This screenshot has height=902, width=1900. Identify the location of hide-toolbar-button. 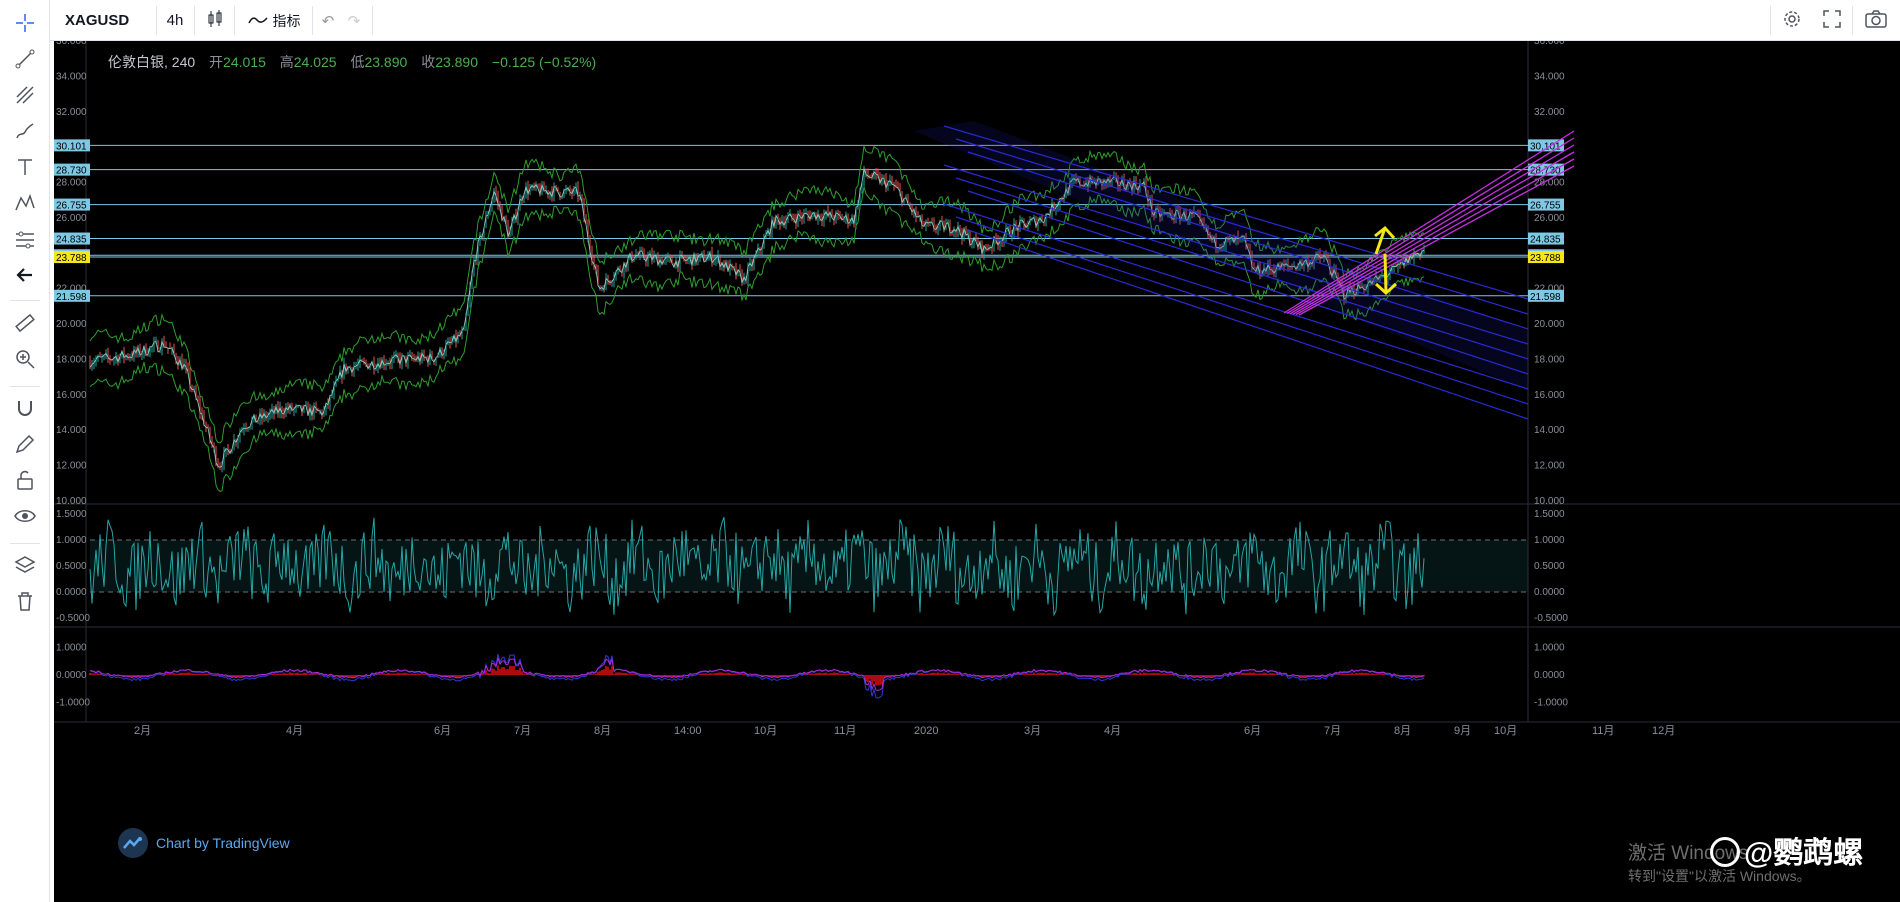
(25, 277).